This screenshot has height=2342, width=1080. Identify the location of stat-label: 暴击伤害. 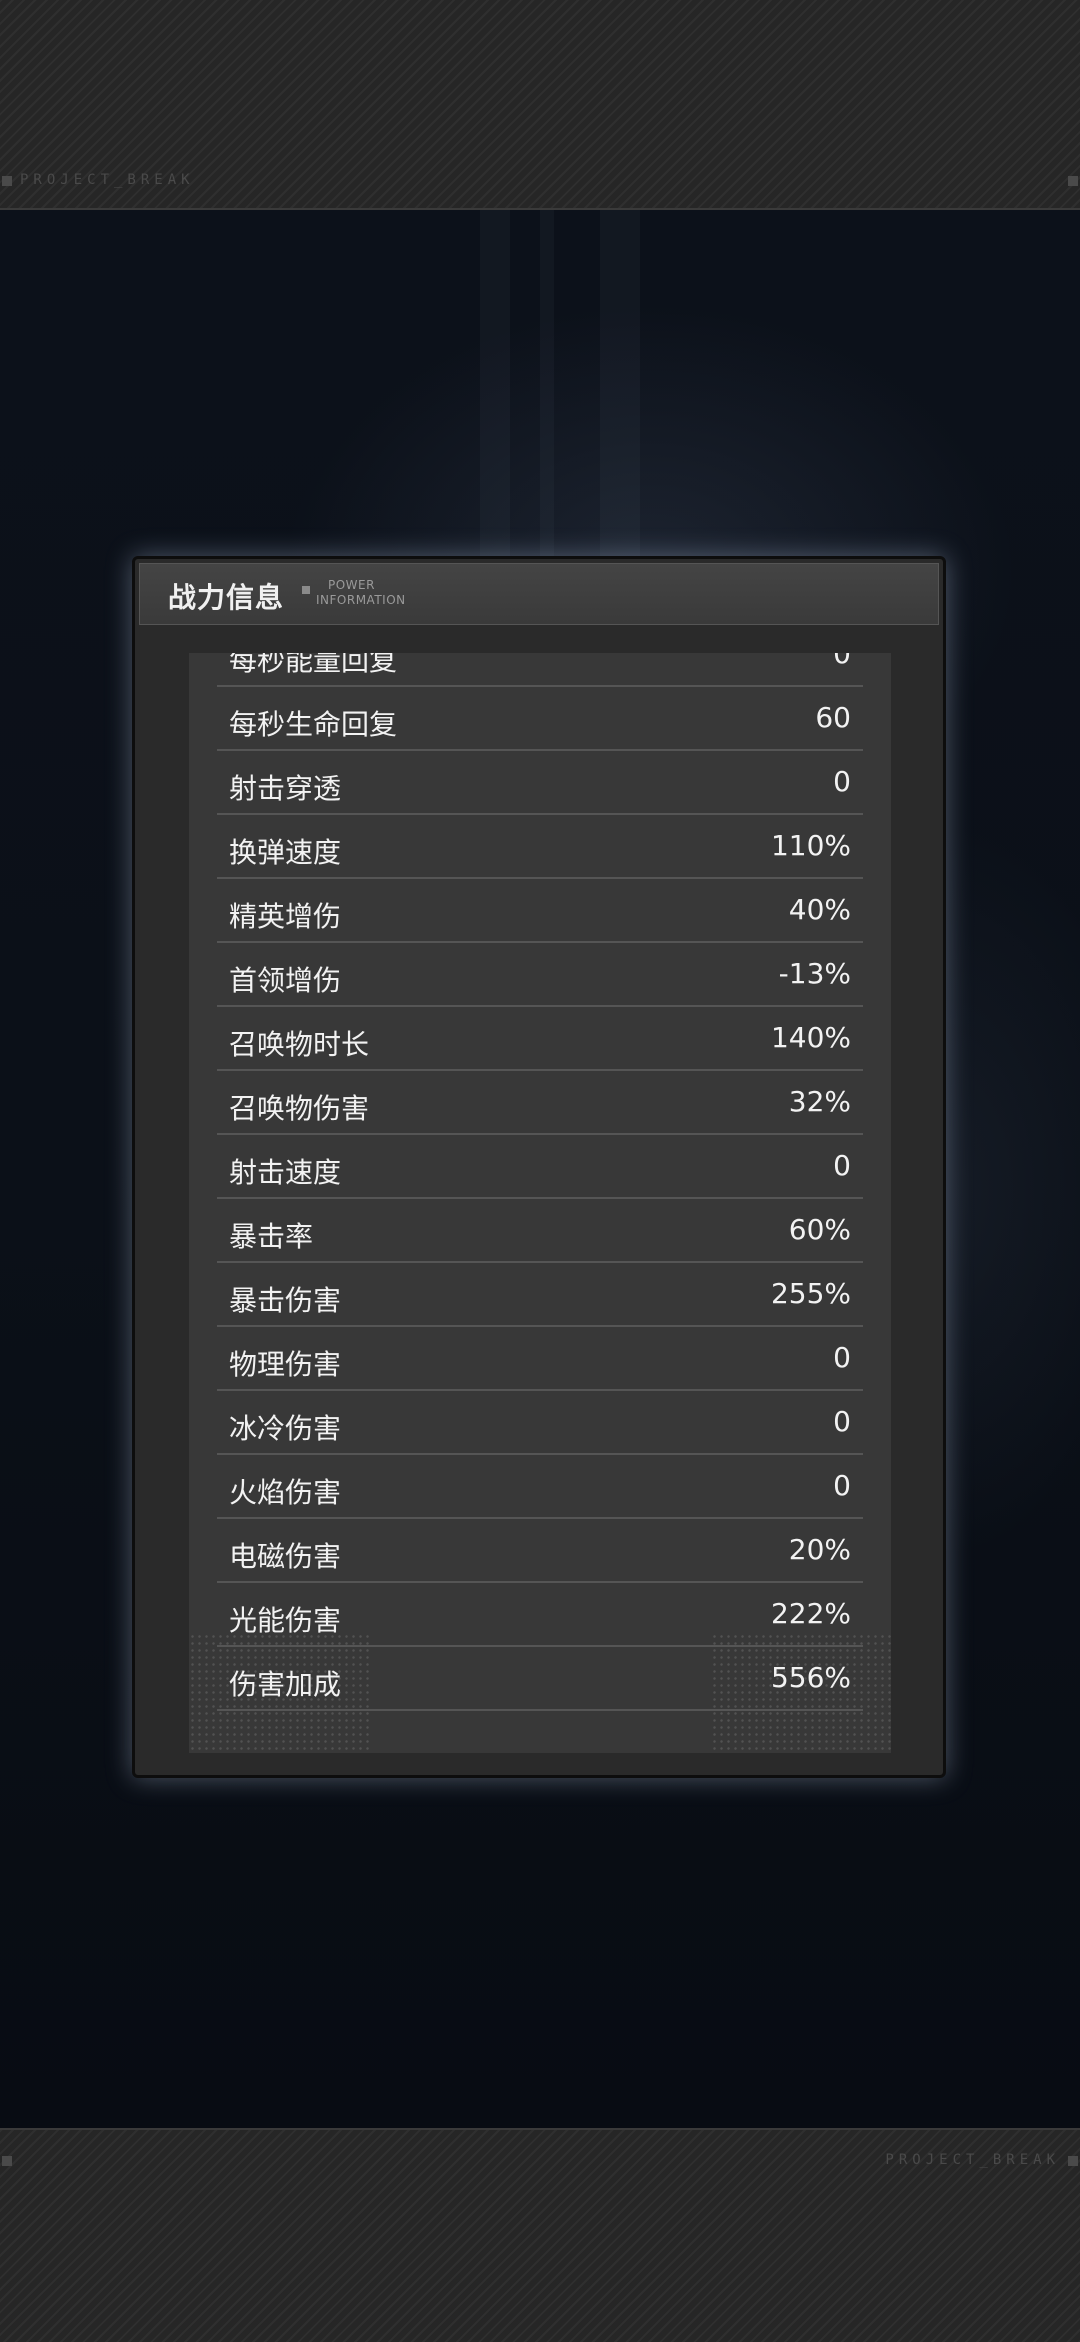
(285, 1300).